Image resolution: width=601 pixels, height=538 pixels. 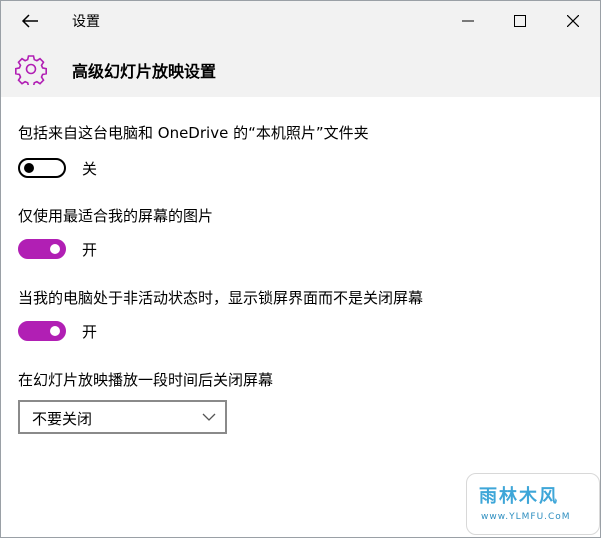 I want to click on watermark-url: www.YLMFU.CoM, so click(x=526, y=517).